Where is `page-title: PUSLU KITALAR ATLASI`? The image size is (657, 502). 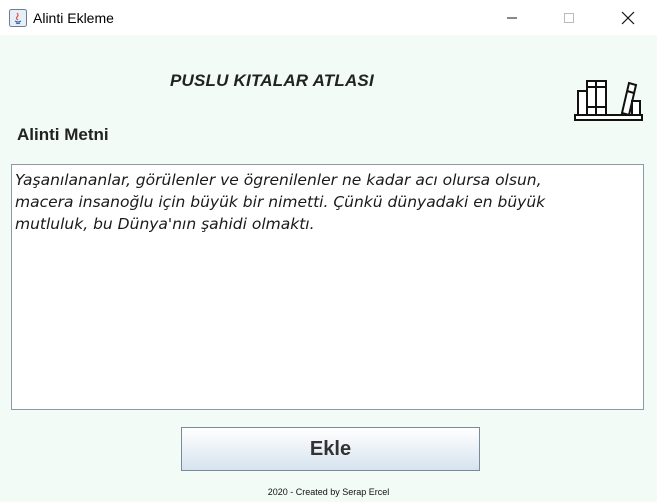 page-title: PUSLU KITALAR ATLASI is located at coordinates (272, 80).